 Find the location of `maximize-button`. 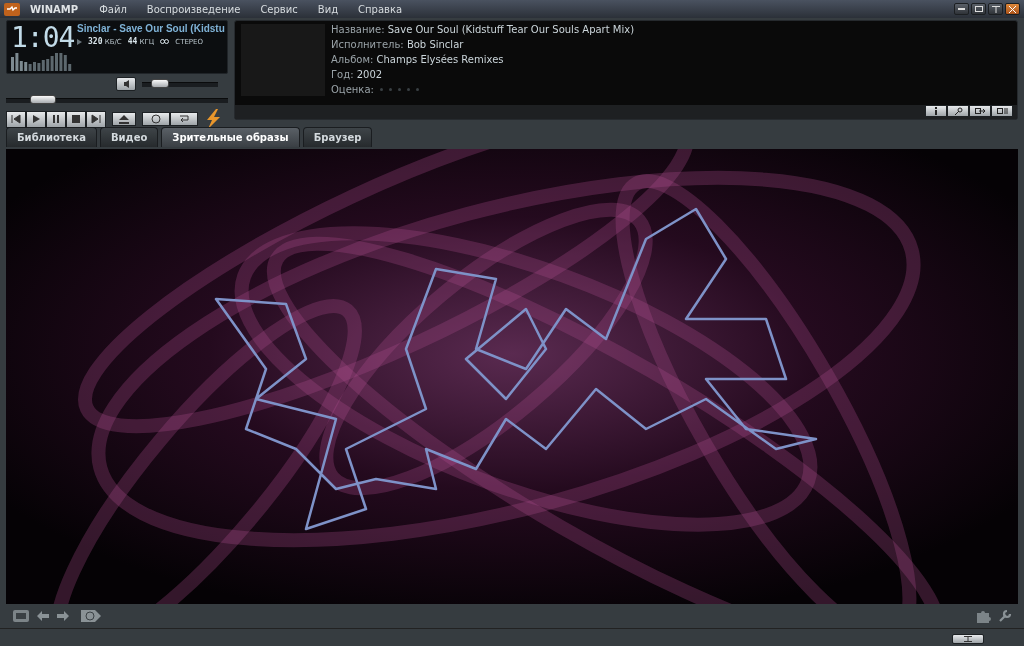

maximize-button is located at coordinates (978, 9).